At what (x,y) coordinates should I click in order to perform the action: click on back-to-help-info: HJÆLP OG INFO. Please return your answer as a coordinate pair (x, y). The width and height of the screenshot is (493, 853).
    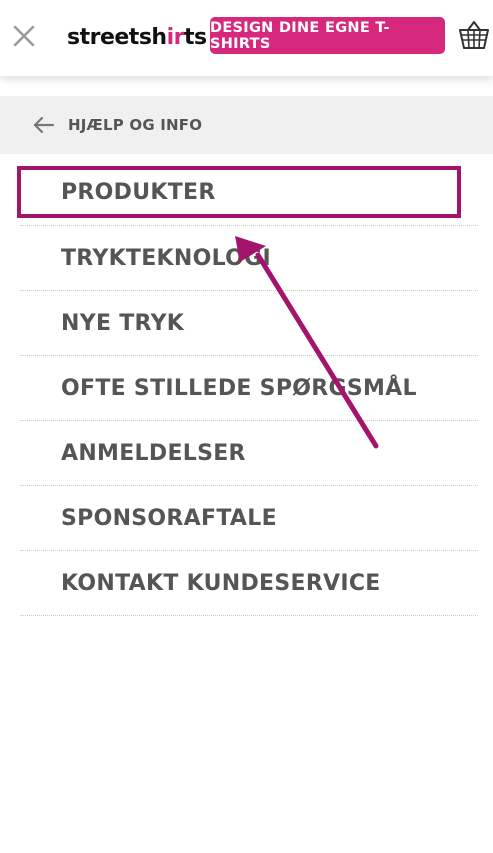
    Looking at the image, I should click on (246, 125).